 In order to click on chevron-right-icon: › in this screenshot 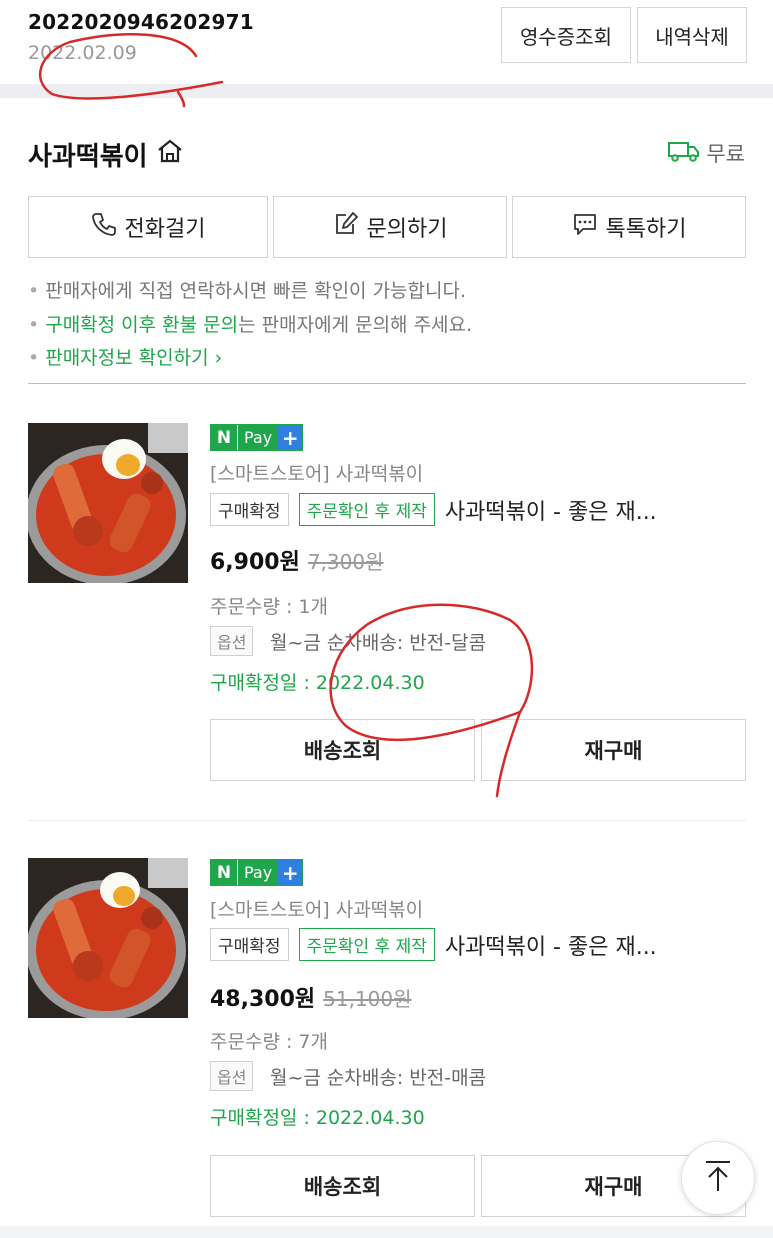, I will do `click(215, 358)`.